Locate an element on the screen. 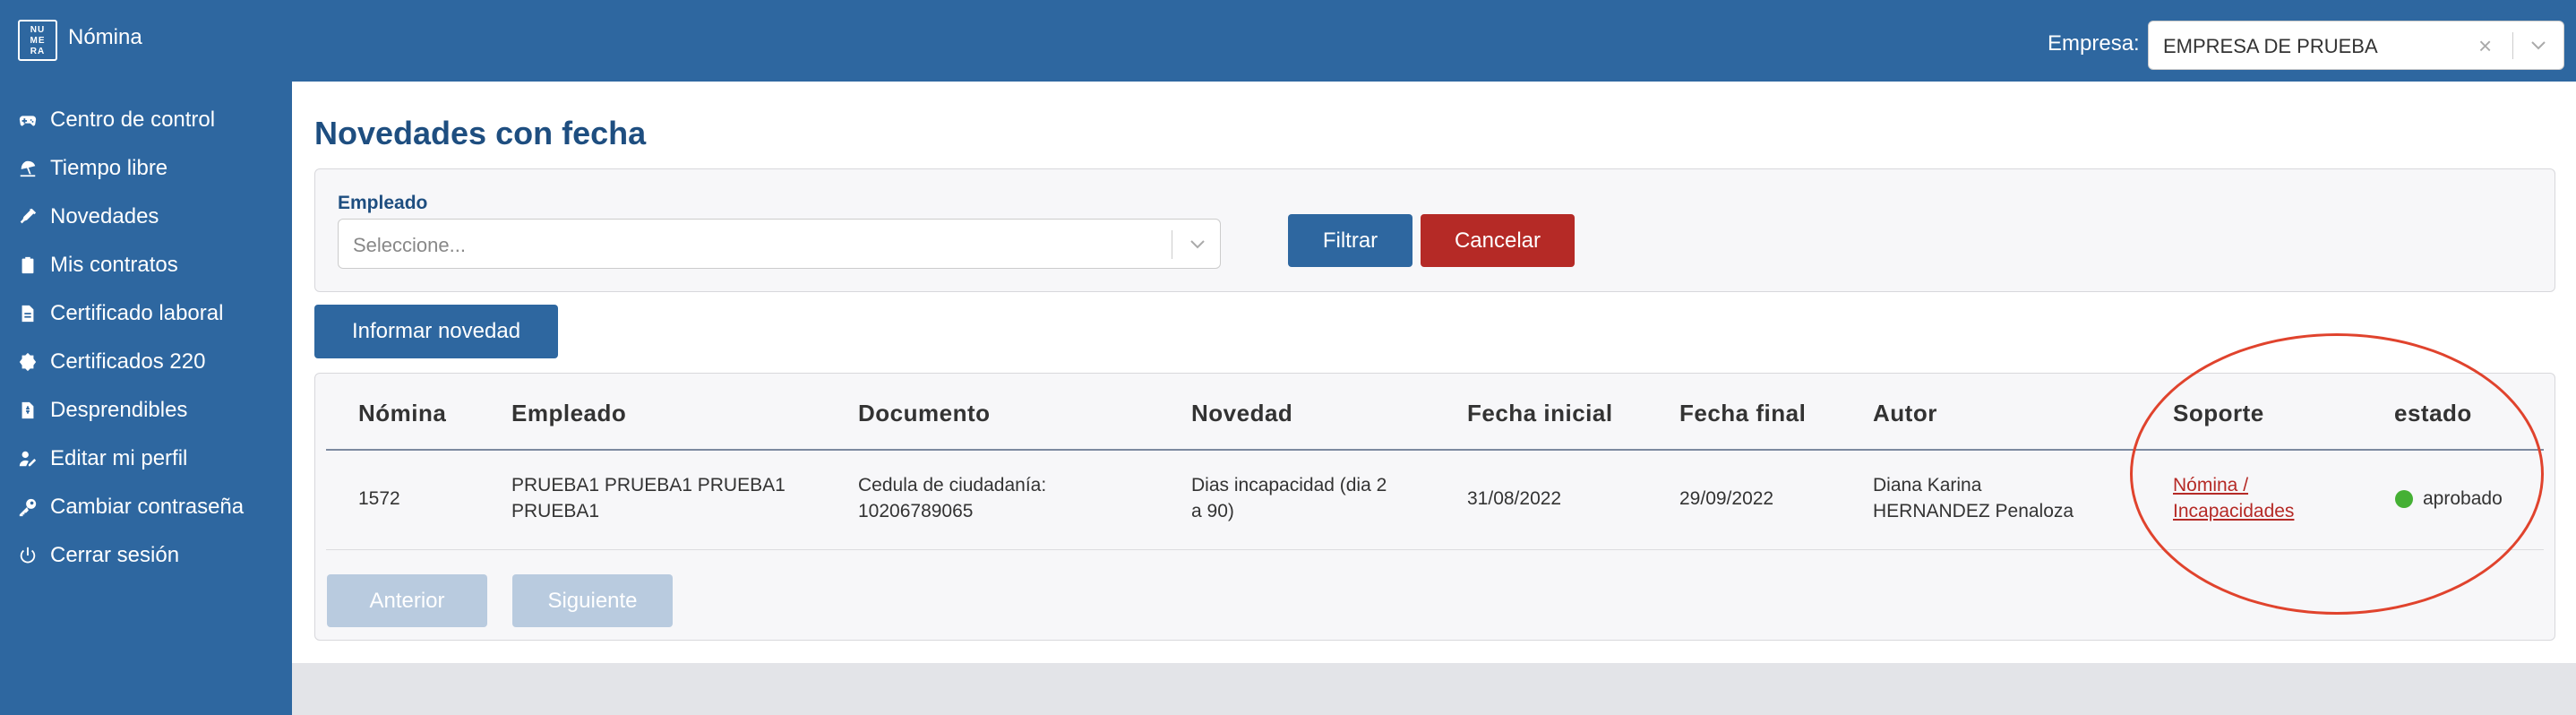 Image resolution: width=2576 pixels, height=715 pixels. column-header-nomina: Nómina is located at coordinates (402, 413).